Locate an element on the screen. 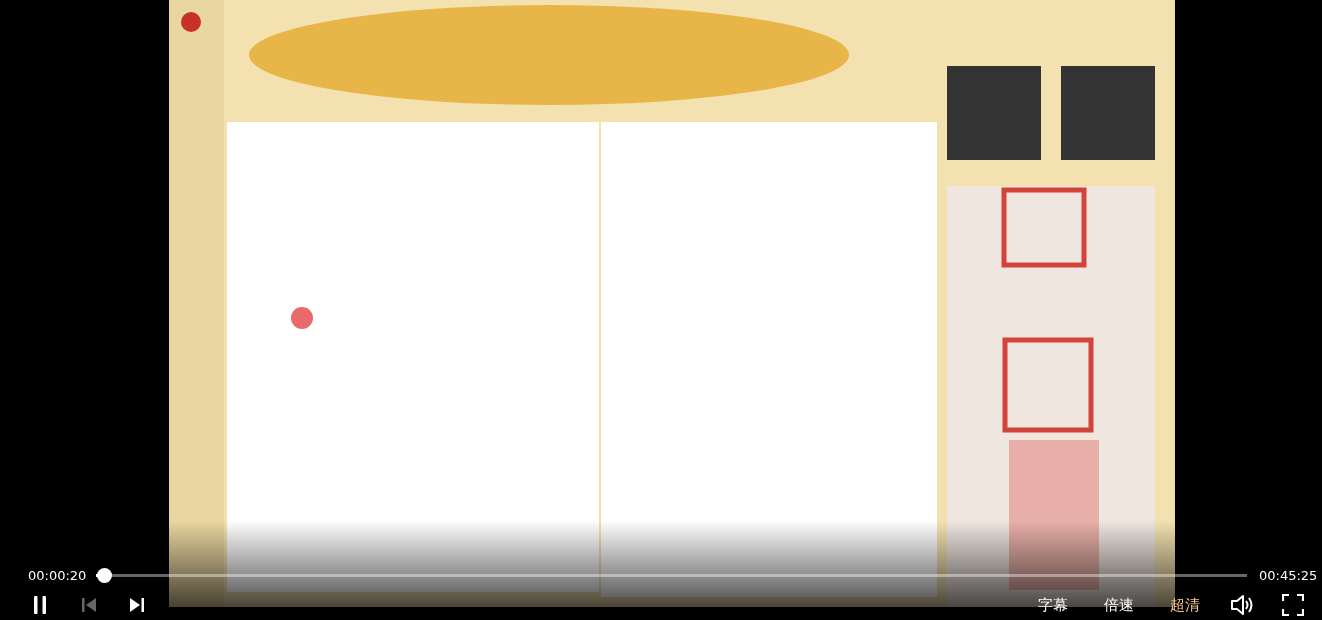 The image size is (1322, 620). duration-time: 00:45:25 is located at coordinates (1288, 576).